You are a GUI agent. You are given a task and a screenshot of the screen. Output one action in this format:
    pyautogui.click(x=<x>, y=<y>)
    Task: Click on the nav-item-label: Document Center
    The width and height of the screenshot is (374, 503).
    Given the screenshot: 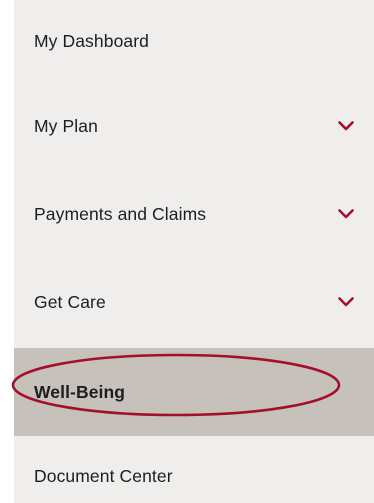 What is the action you would take?
    pyautogui.click(x=103, y=476)
    